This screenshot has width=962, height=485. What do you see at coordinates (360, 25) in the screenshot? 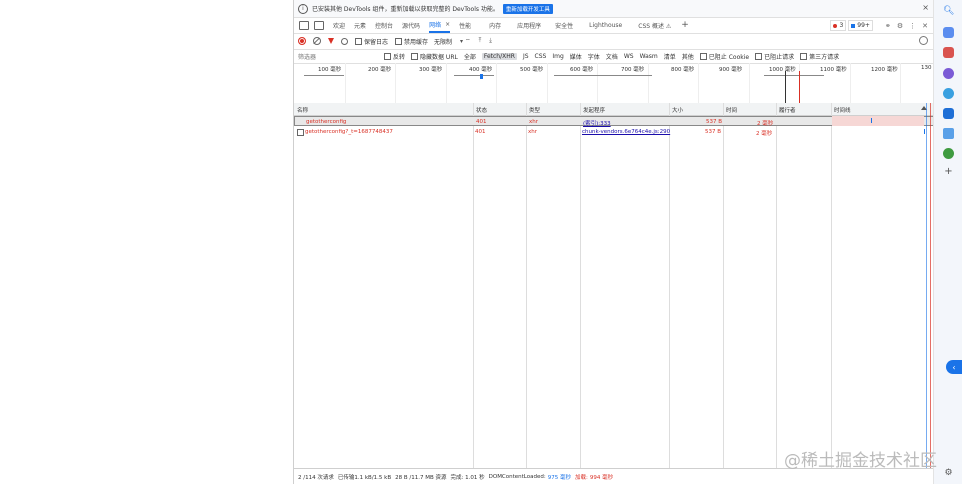
I see `tab-elements: 元素` at bounding box center [360, 25].